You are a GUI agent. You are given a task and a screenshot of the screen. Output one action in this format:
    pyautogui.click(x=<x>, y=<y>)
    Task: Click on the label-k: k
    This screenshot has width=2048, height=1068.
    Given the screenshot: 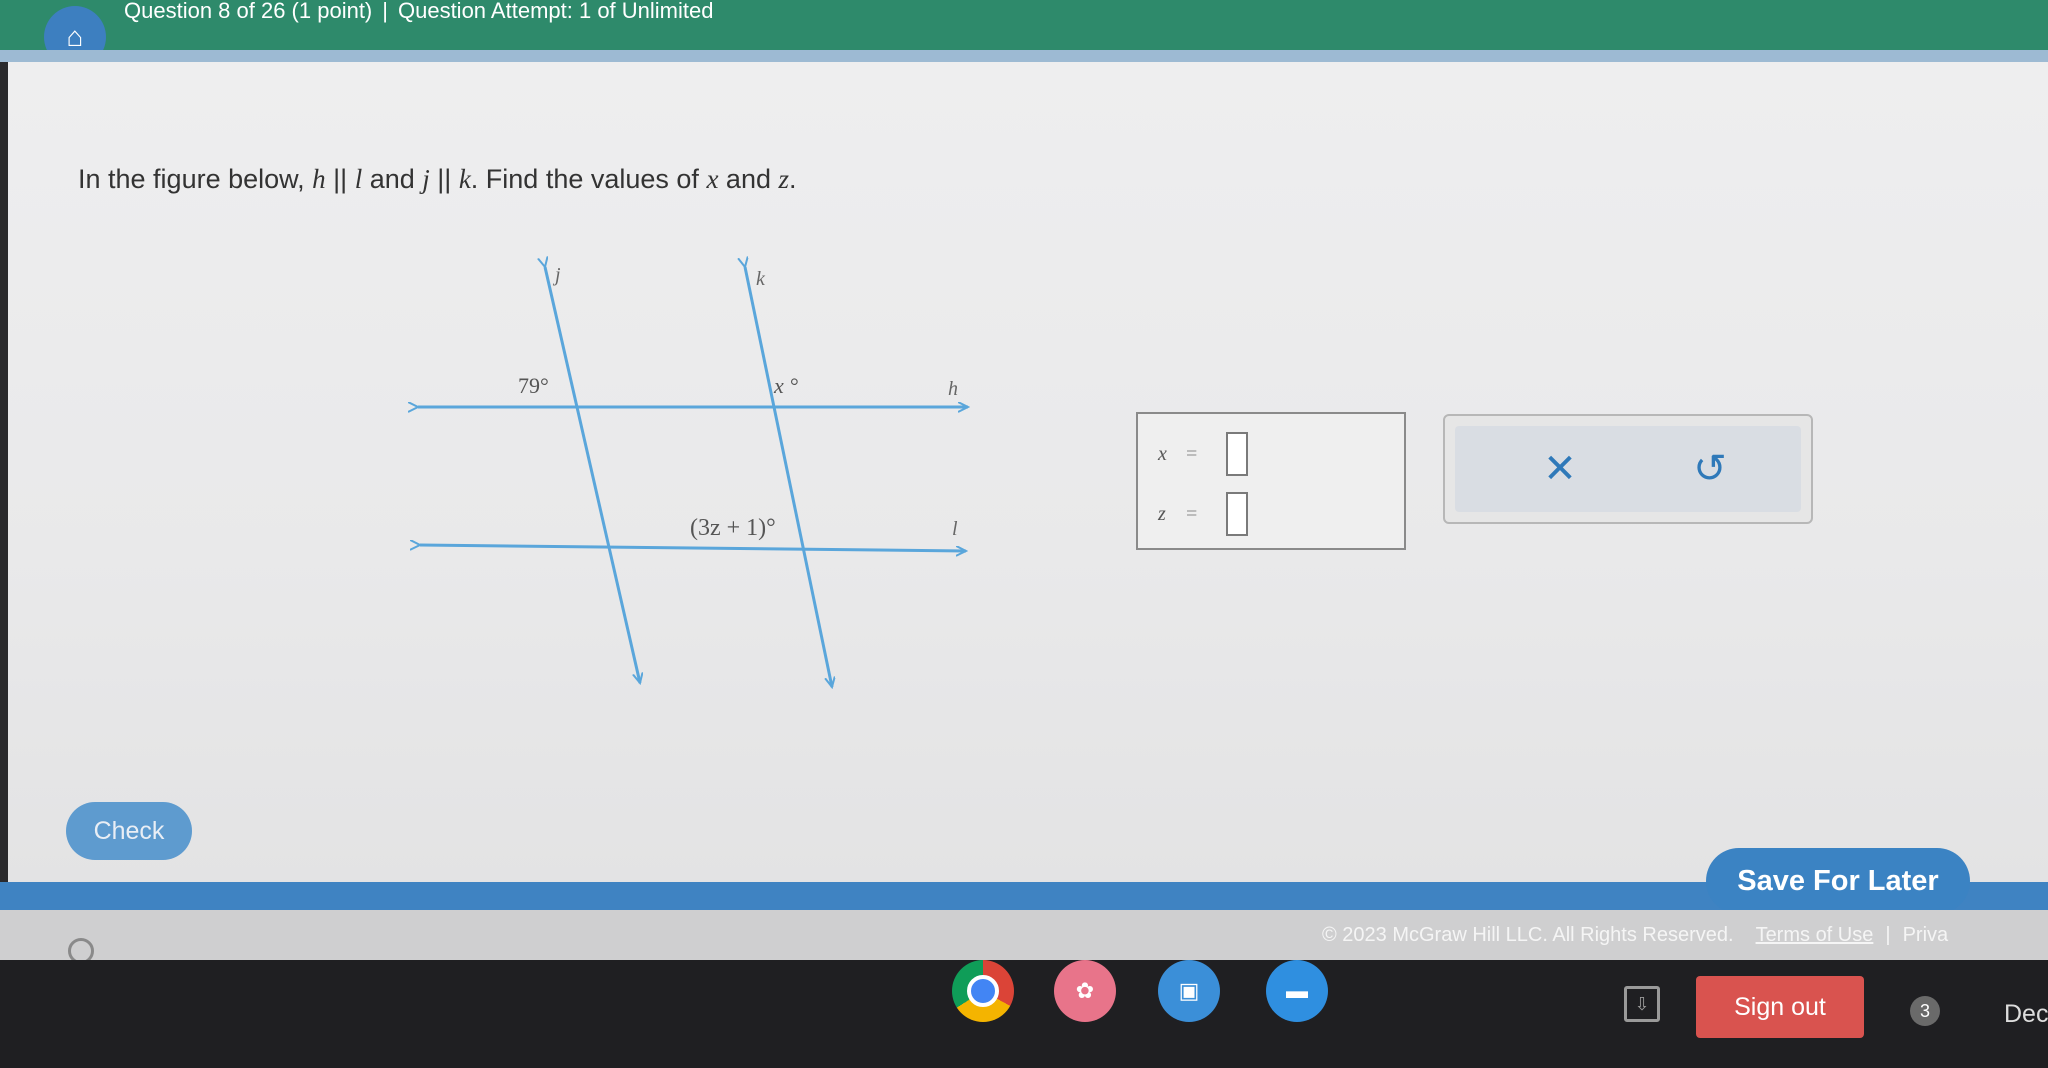 What is the action you would take?
    pyautogui.click(x=761, y=279)
    